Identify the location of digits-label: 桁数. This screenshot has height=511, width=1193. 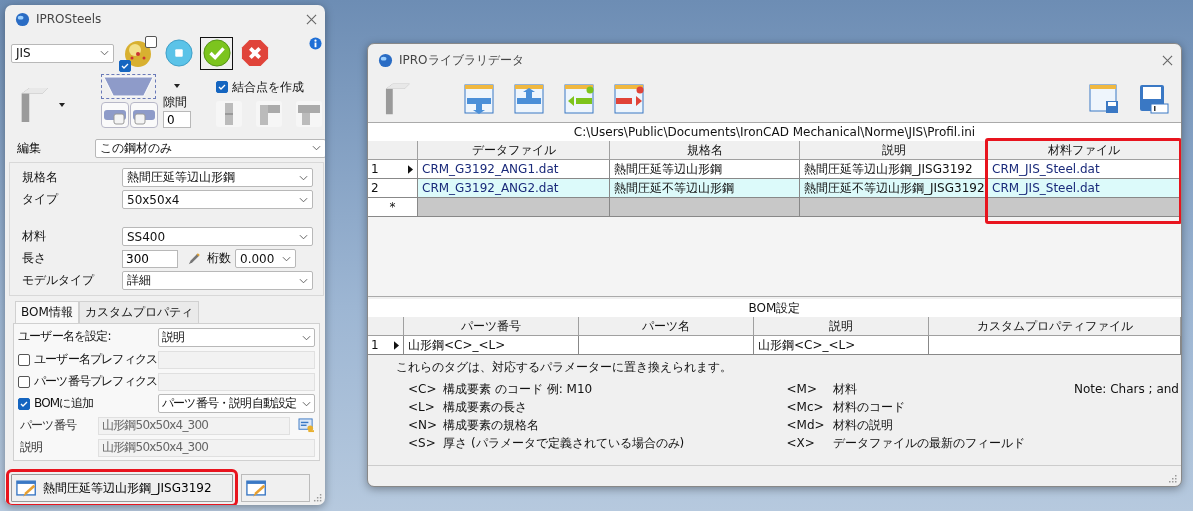
(219, 258).